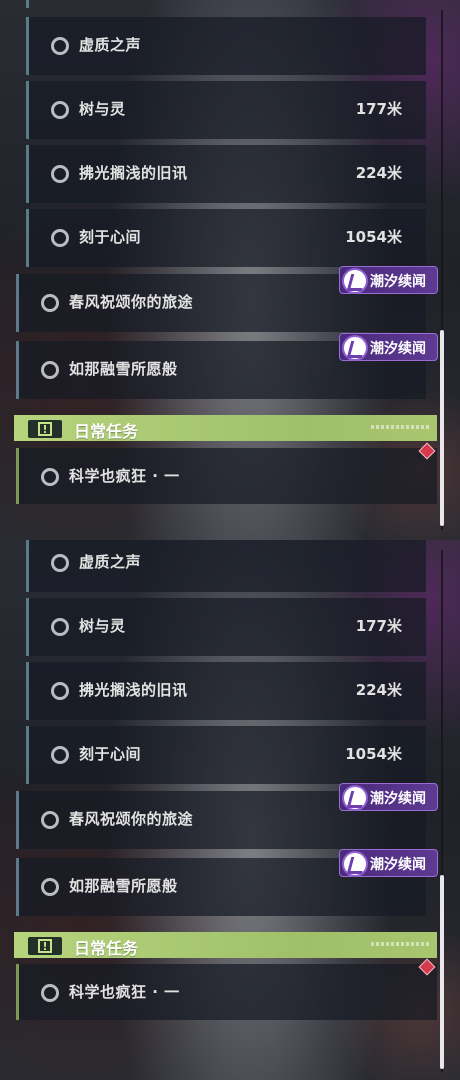 This screenshot has width=460, height=1080. What do you see at coordinates (27, 4) in the screenshot?
I see `row-edge` at bounding box center [27, 4].